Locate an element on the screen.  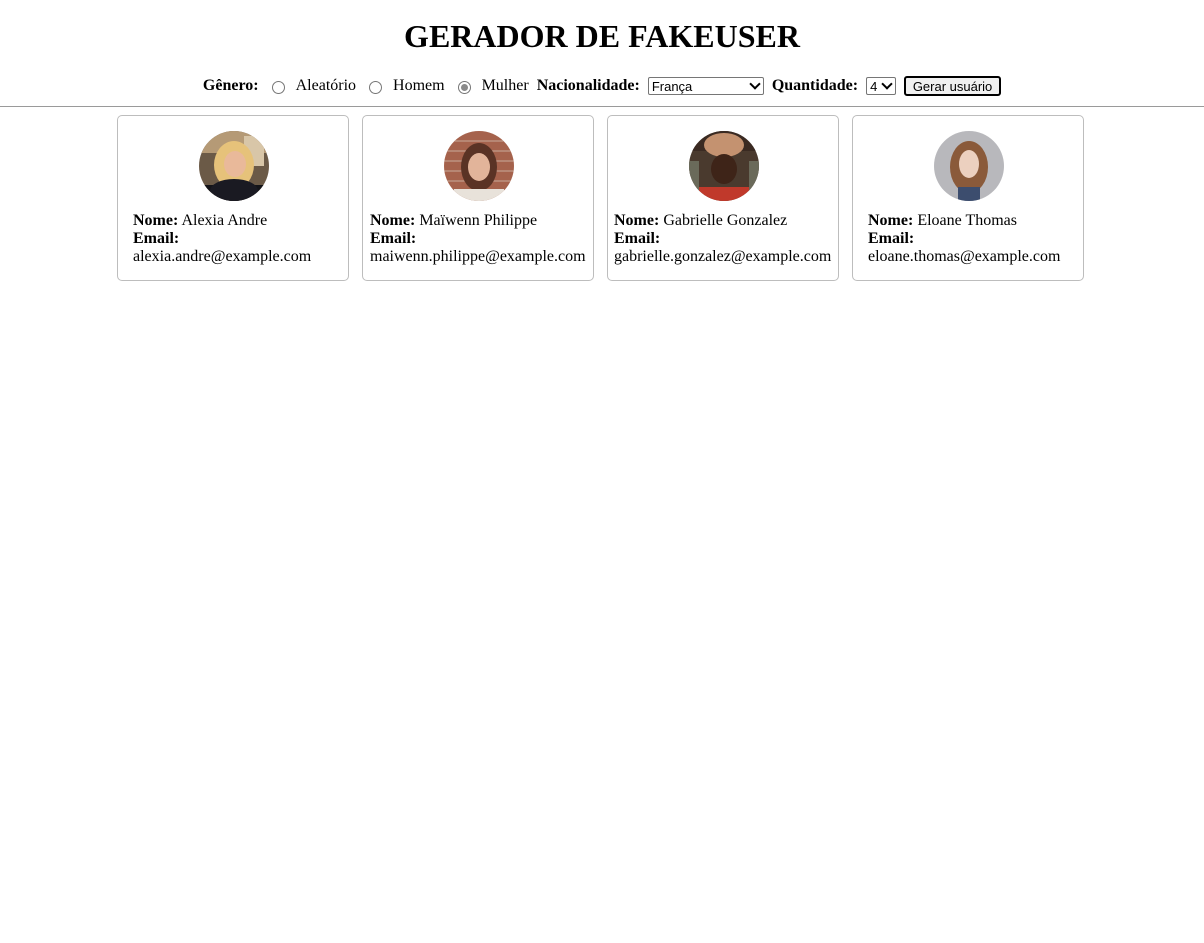
user-name: Maïwenn Philippe is located at coordinates (478, 220).